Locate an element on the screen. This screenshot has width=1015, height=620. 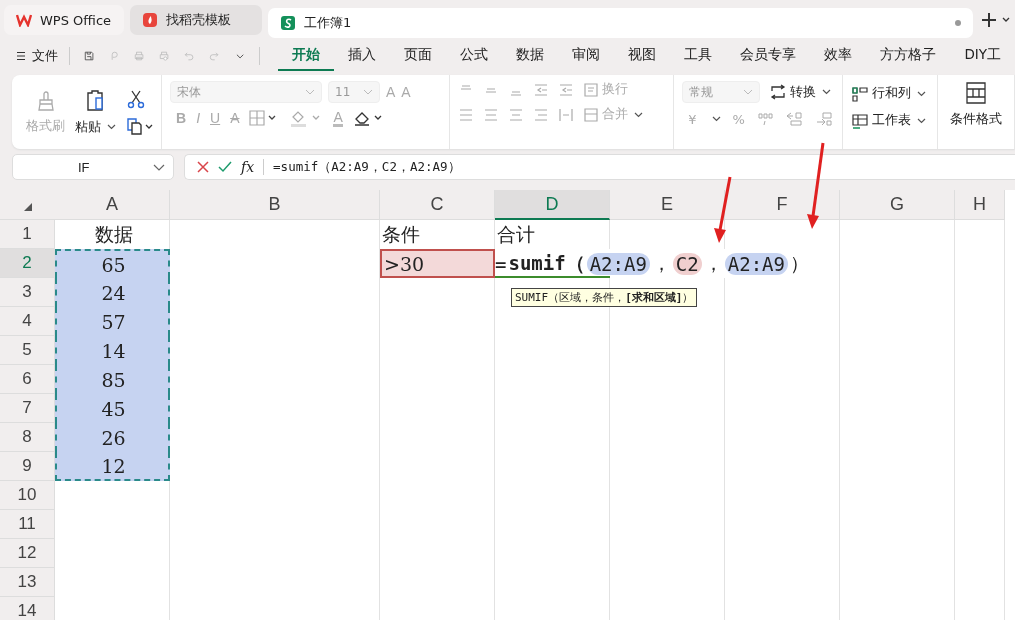
rows-columns-icon is located at coordinates (860, 93).